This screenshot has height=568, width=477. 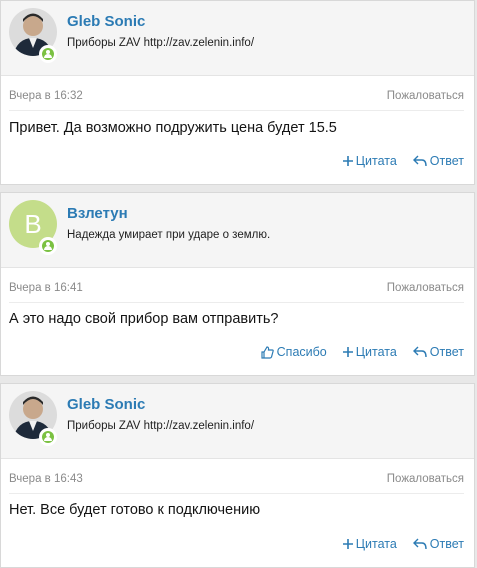 What do you see at coordinates (169, 235) in the screenshot?
I see `author-status: Надежда умирает при ударе о землю.` at bounding box center [169, 235].